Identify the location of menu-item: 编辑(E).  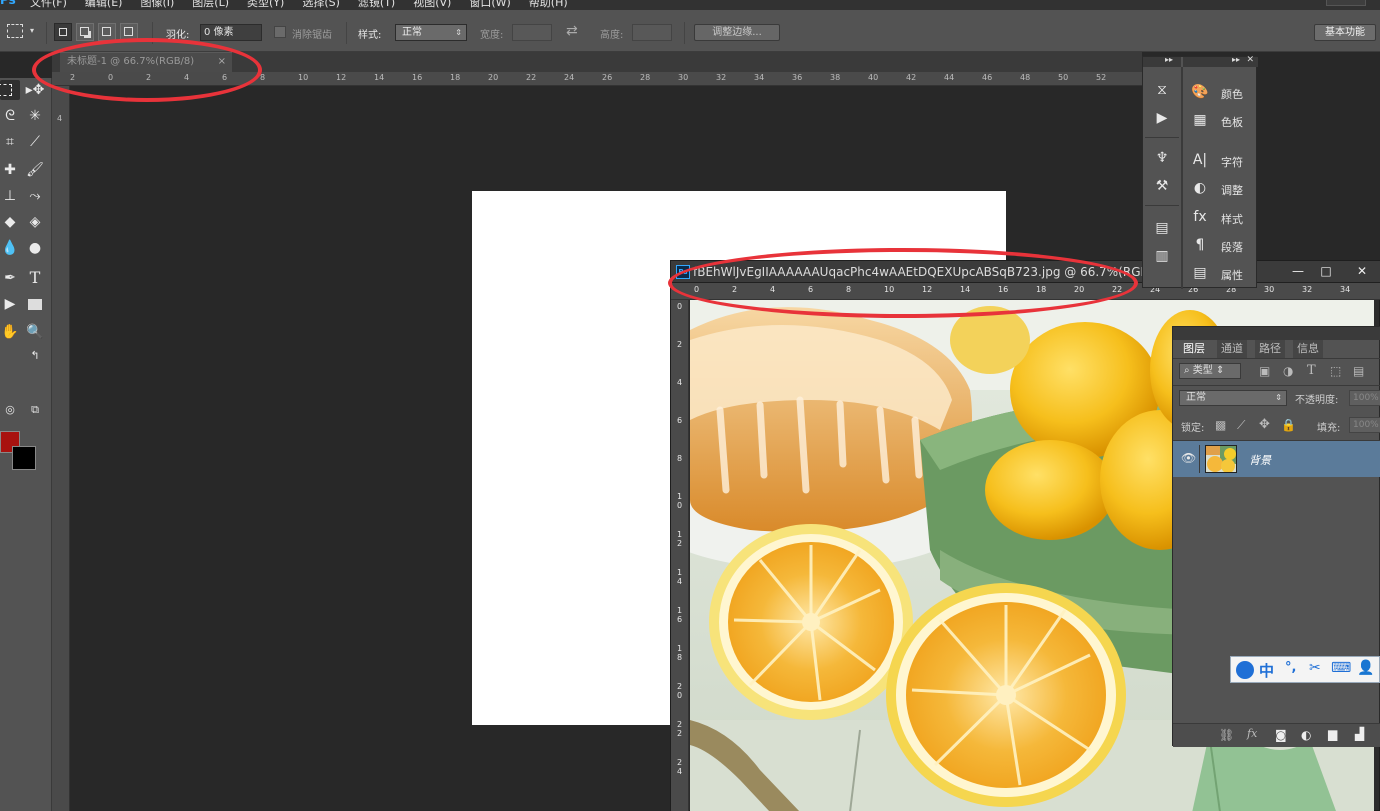
(104, 5).